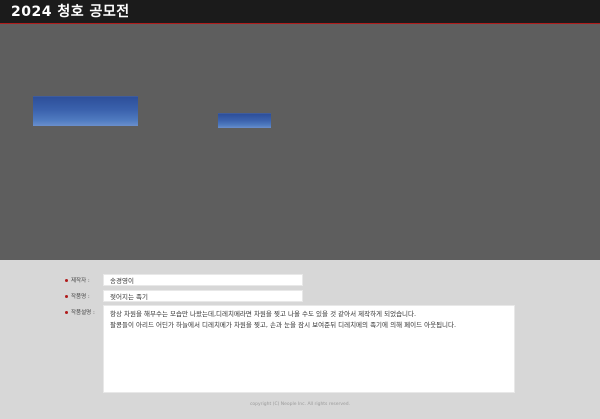 The image size is (600, 419). Describe the element at coordinates (85, 111) in the screenshot. I see `artwork-sky-strip-large` at that location.